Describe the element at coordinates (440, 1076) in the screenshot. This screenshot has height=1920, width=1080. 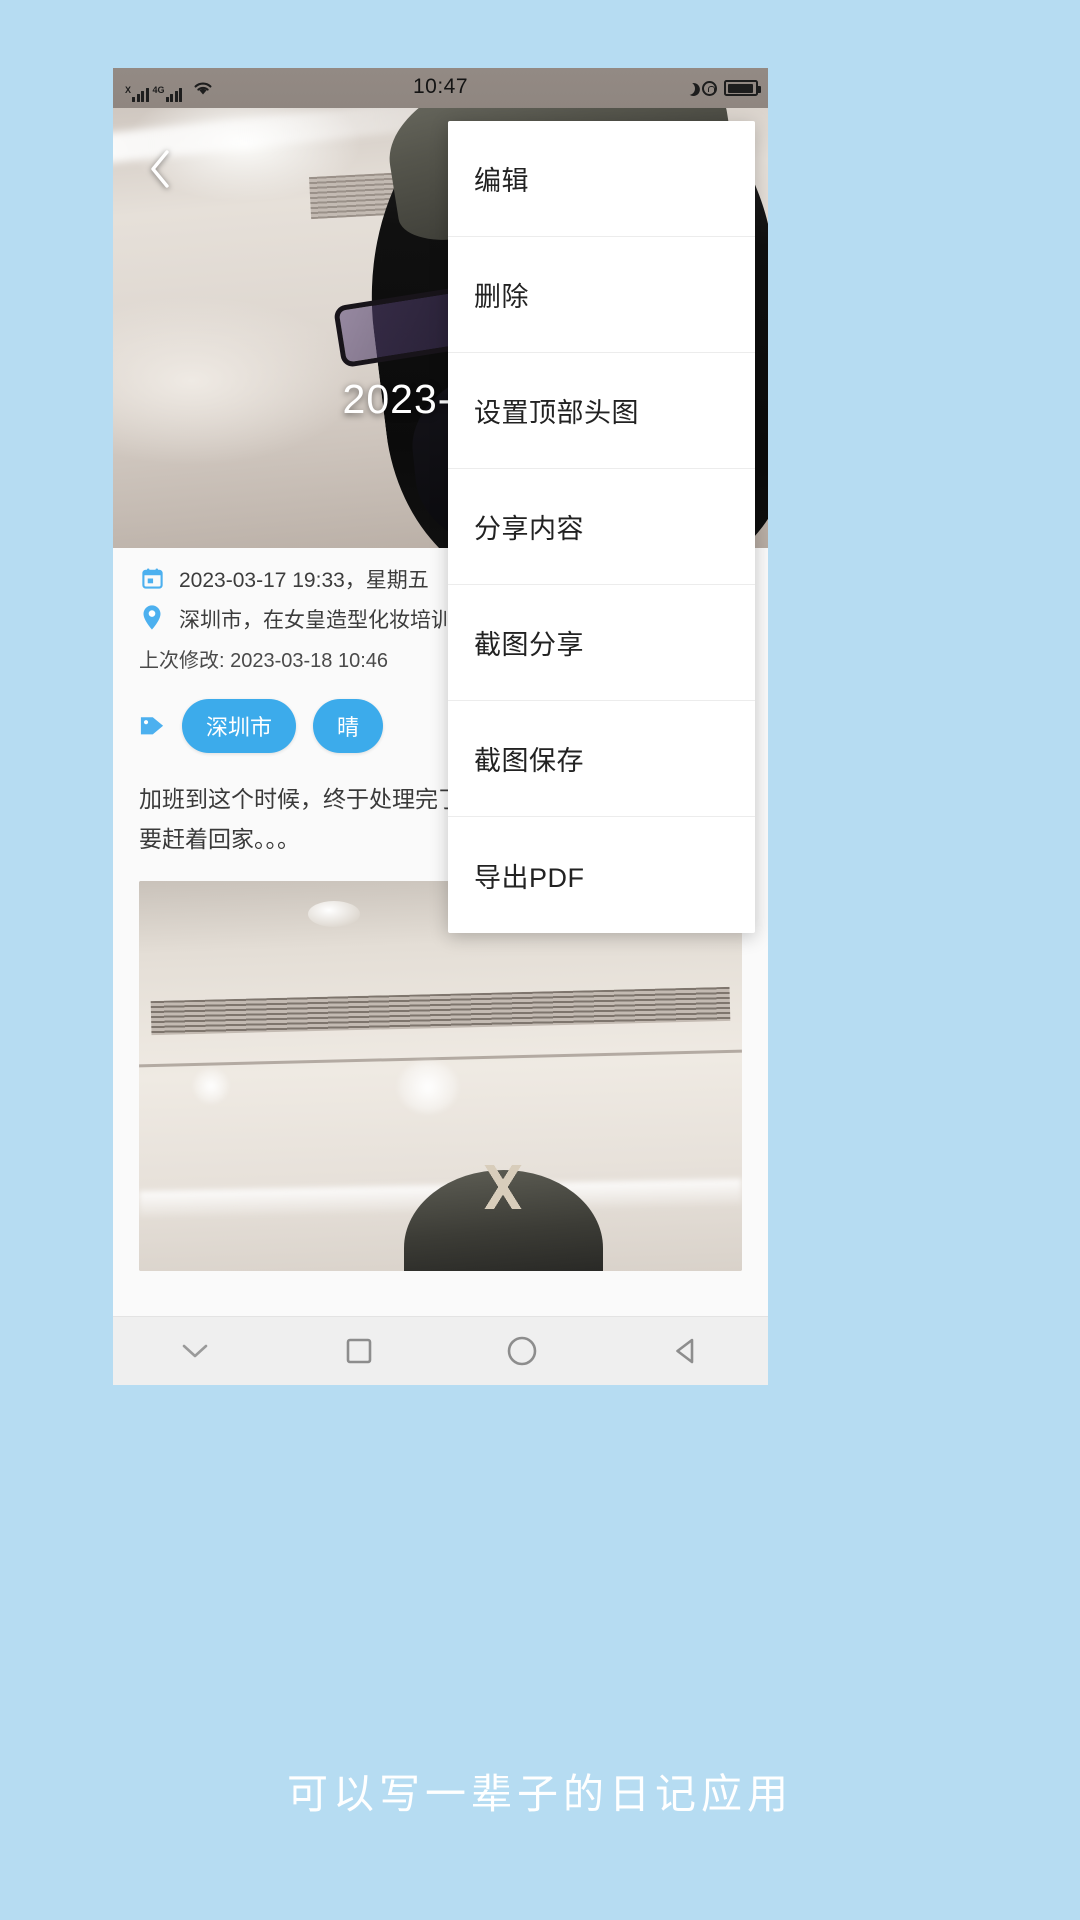
I see `entry-photo` at that location.